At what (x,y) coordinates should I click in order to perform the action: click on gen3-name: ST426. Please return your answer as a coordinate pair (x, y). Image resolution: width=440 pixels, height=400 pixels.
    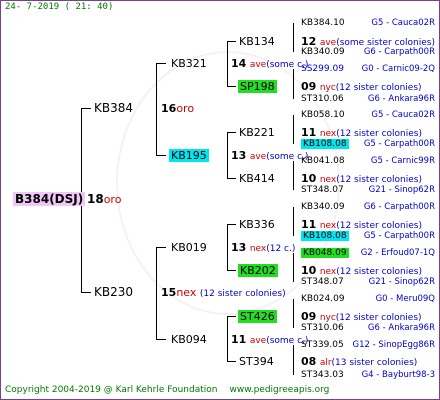
    Looking at the image, I should click on (257, 316).